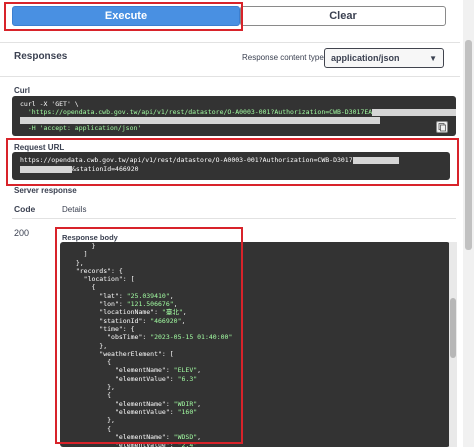  I want to click on server-response-title: Server response, so click(45, 190).